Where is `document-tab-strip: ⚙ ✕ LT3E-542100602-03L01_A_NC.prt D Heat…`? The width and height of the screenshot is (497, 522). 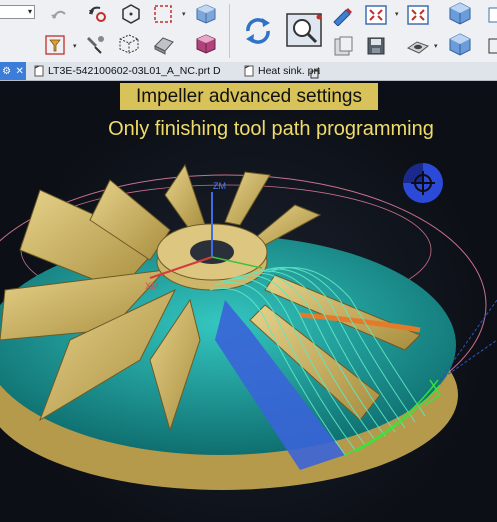
document-tab-strip: ⚙ ✕ LT3E-542100602-03L01_A_NC.prt D Heat… is located at coordinates (248, 71).